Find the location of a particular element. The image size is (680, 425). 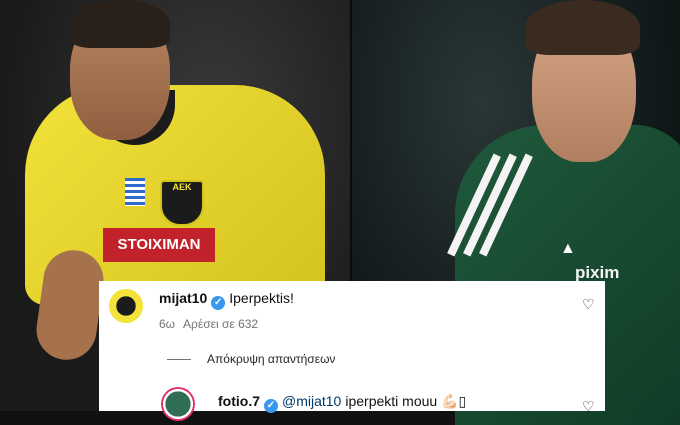

left-sponsor-logo: STOIXIMAN is located at coordinates (159, 245).